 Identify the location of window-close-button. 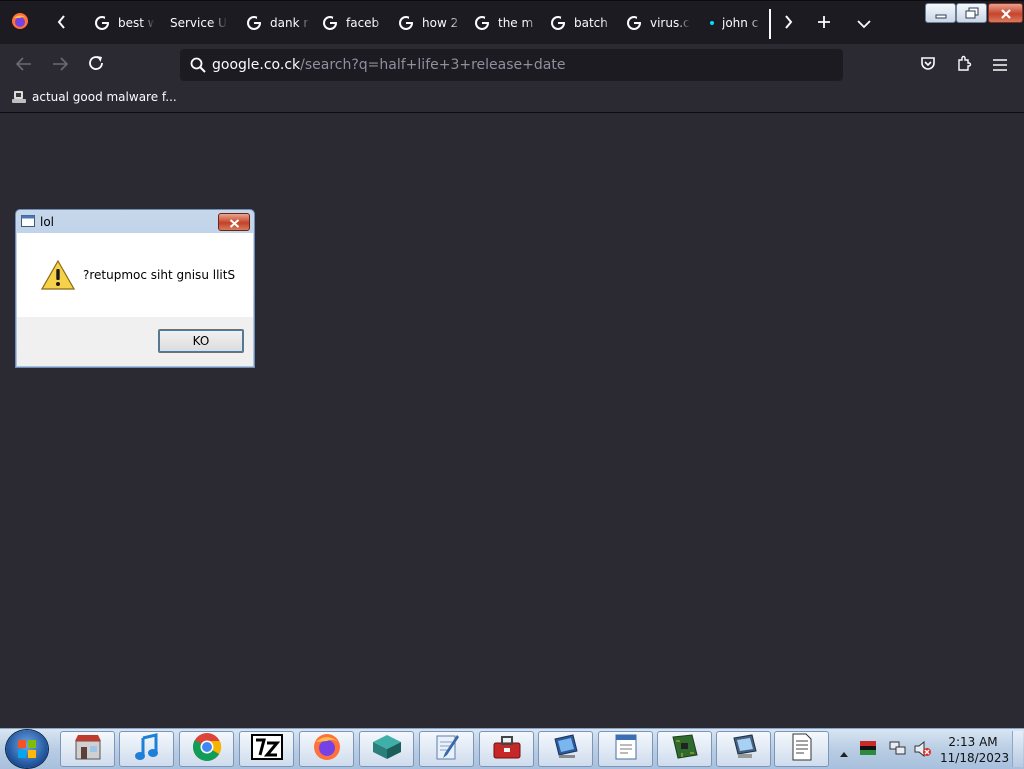
(1005, 13).